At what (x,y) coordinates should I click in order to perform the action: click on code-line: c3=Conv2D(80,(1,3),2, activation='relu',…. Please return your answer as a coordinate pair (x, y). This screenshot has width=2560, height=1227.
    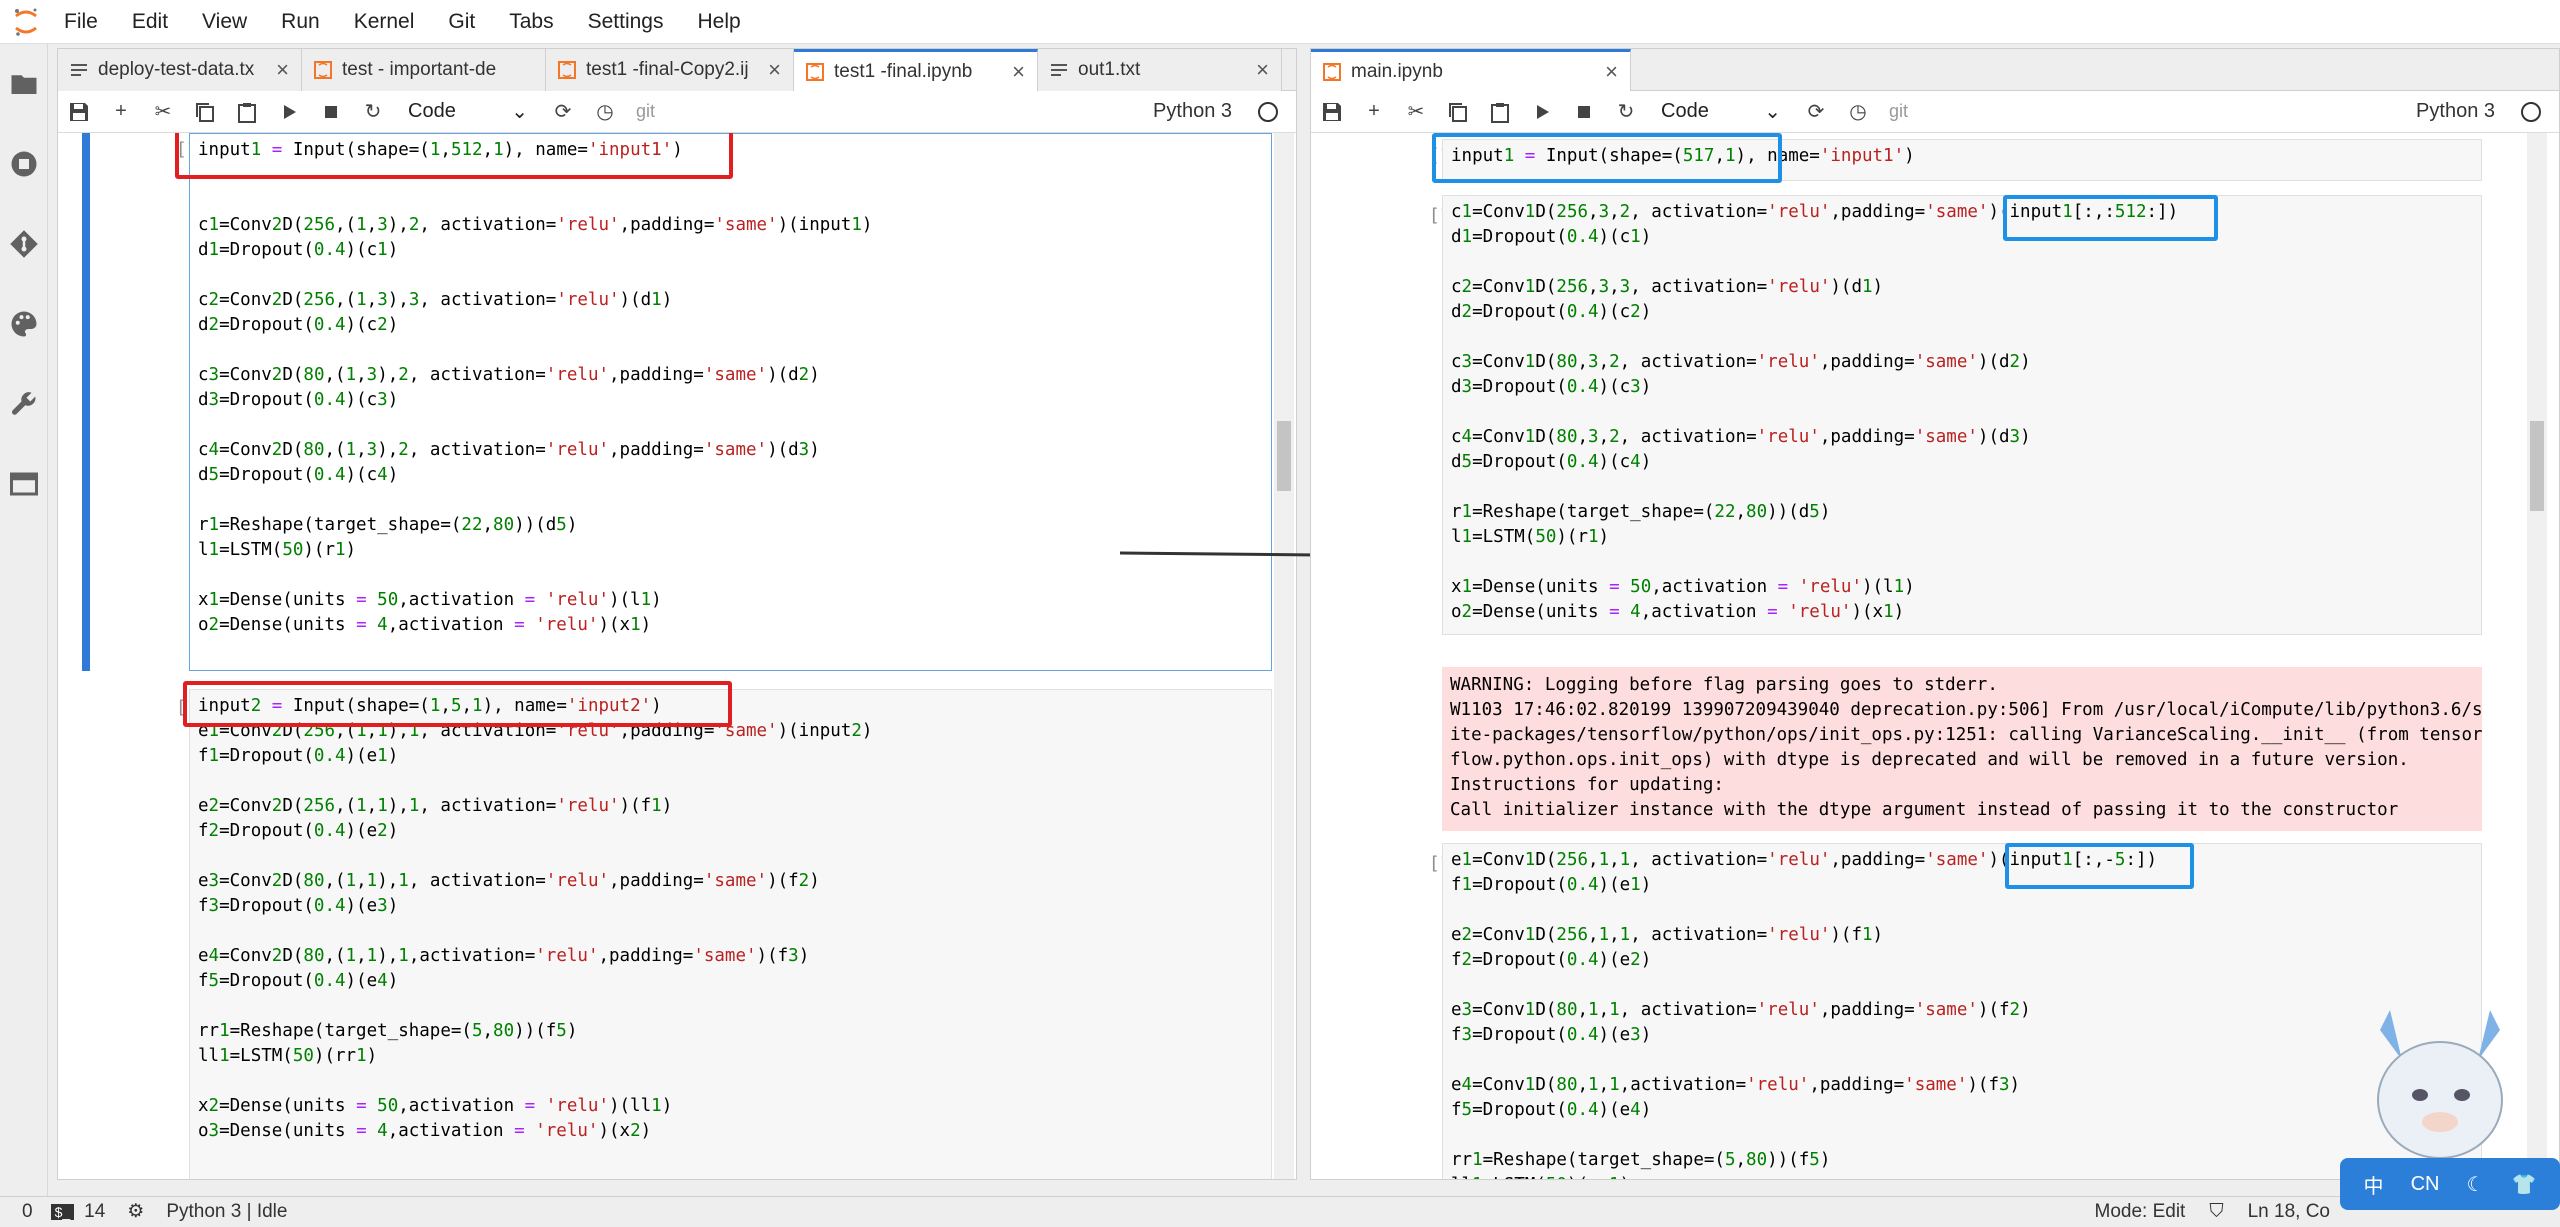
    Looking at the image, I should click on (730, 375).